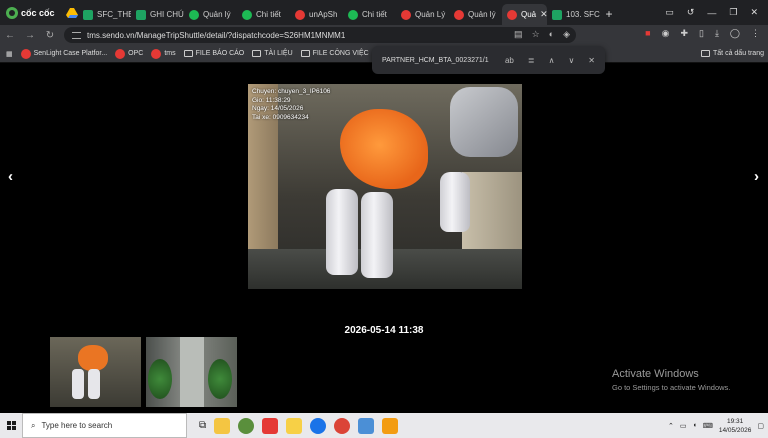 The image size is (768, 438). I want to click on find-options-icon: ≣, so click(531, 60).